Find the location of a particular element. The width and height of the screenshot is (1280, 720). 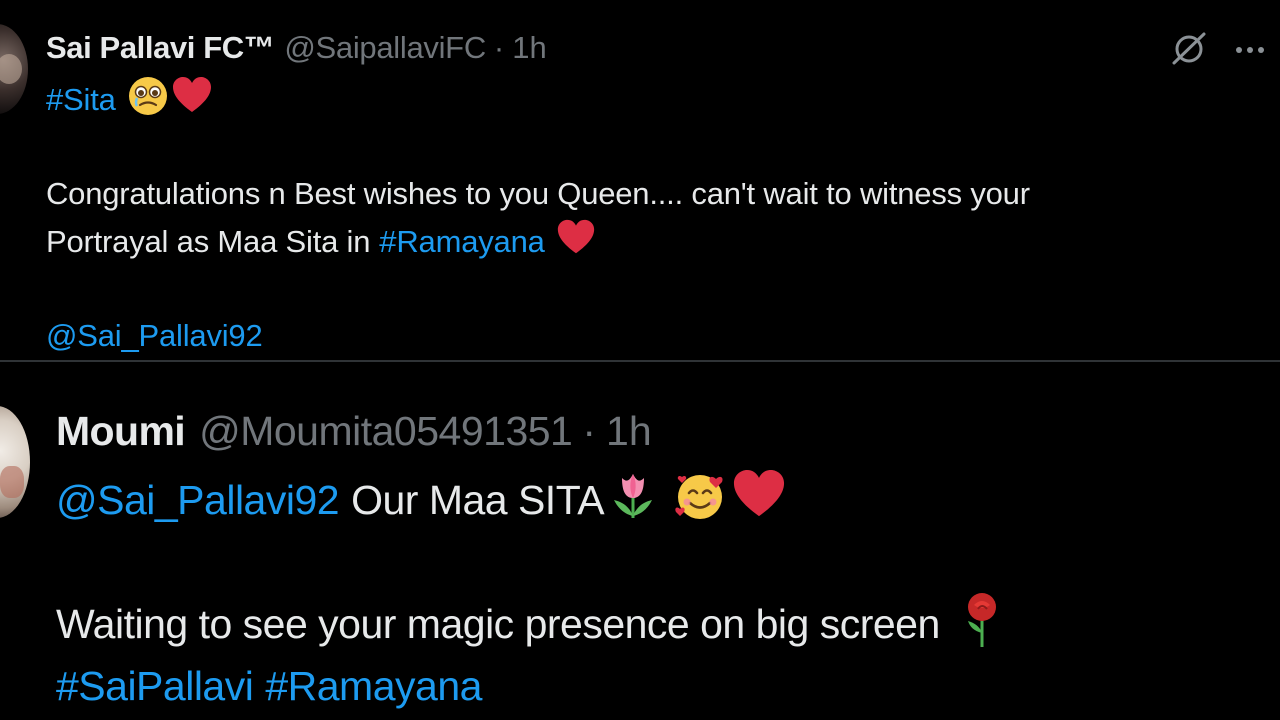

user-handle: @SaipallaviFC is located at coordinates (385, 48).